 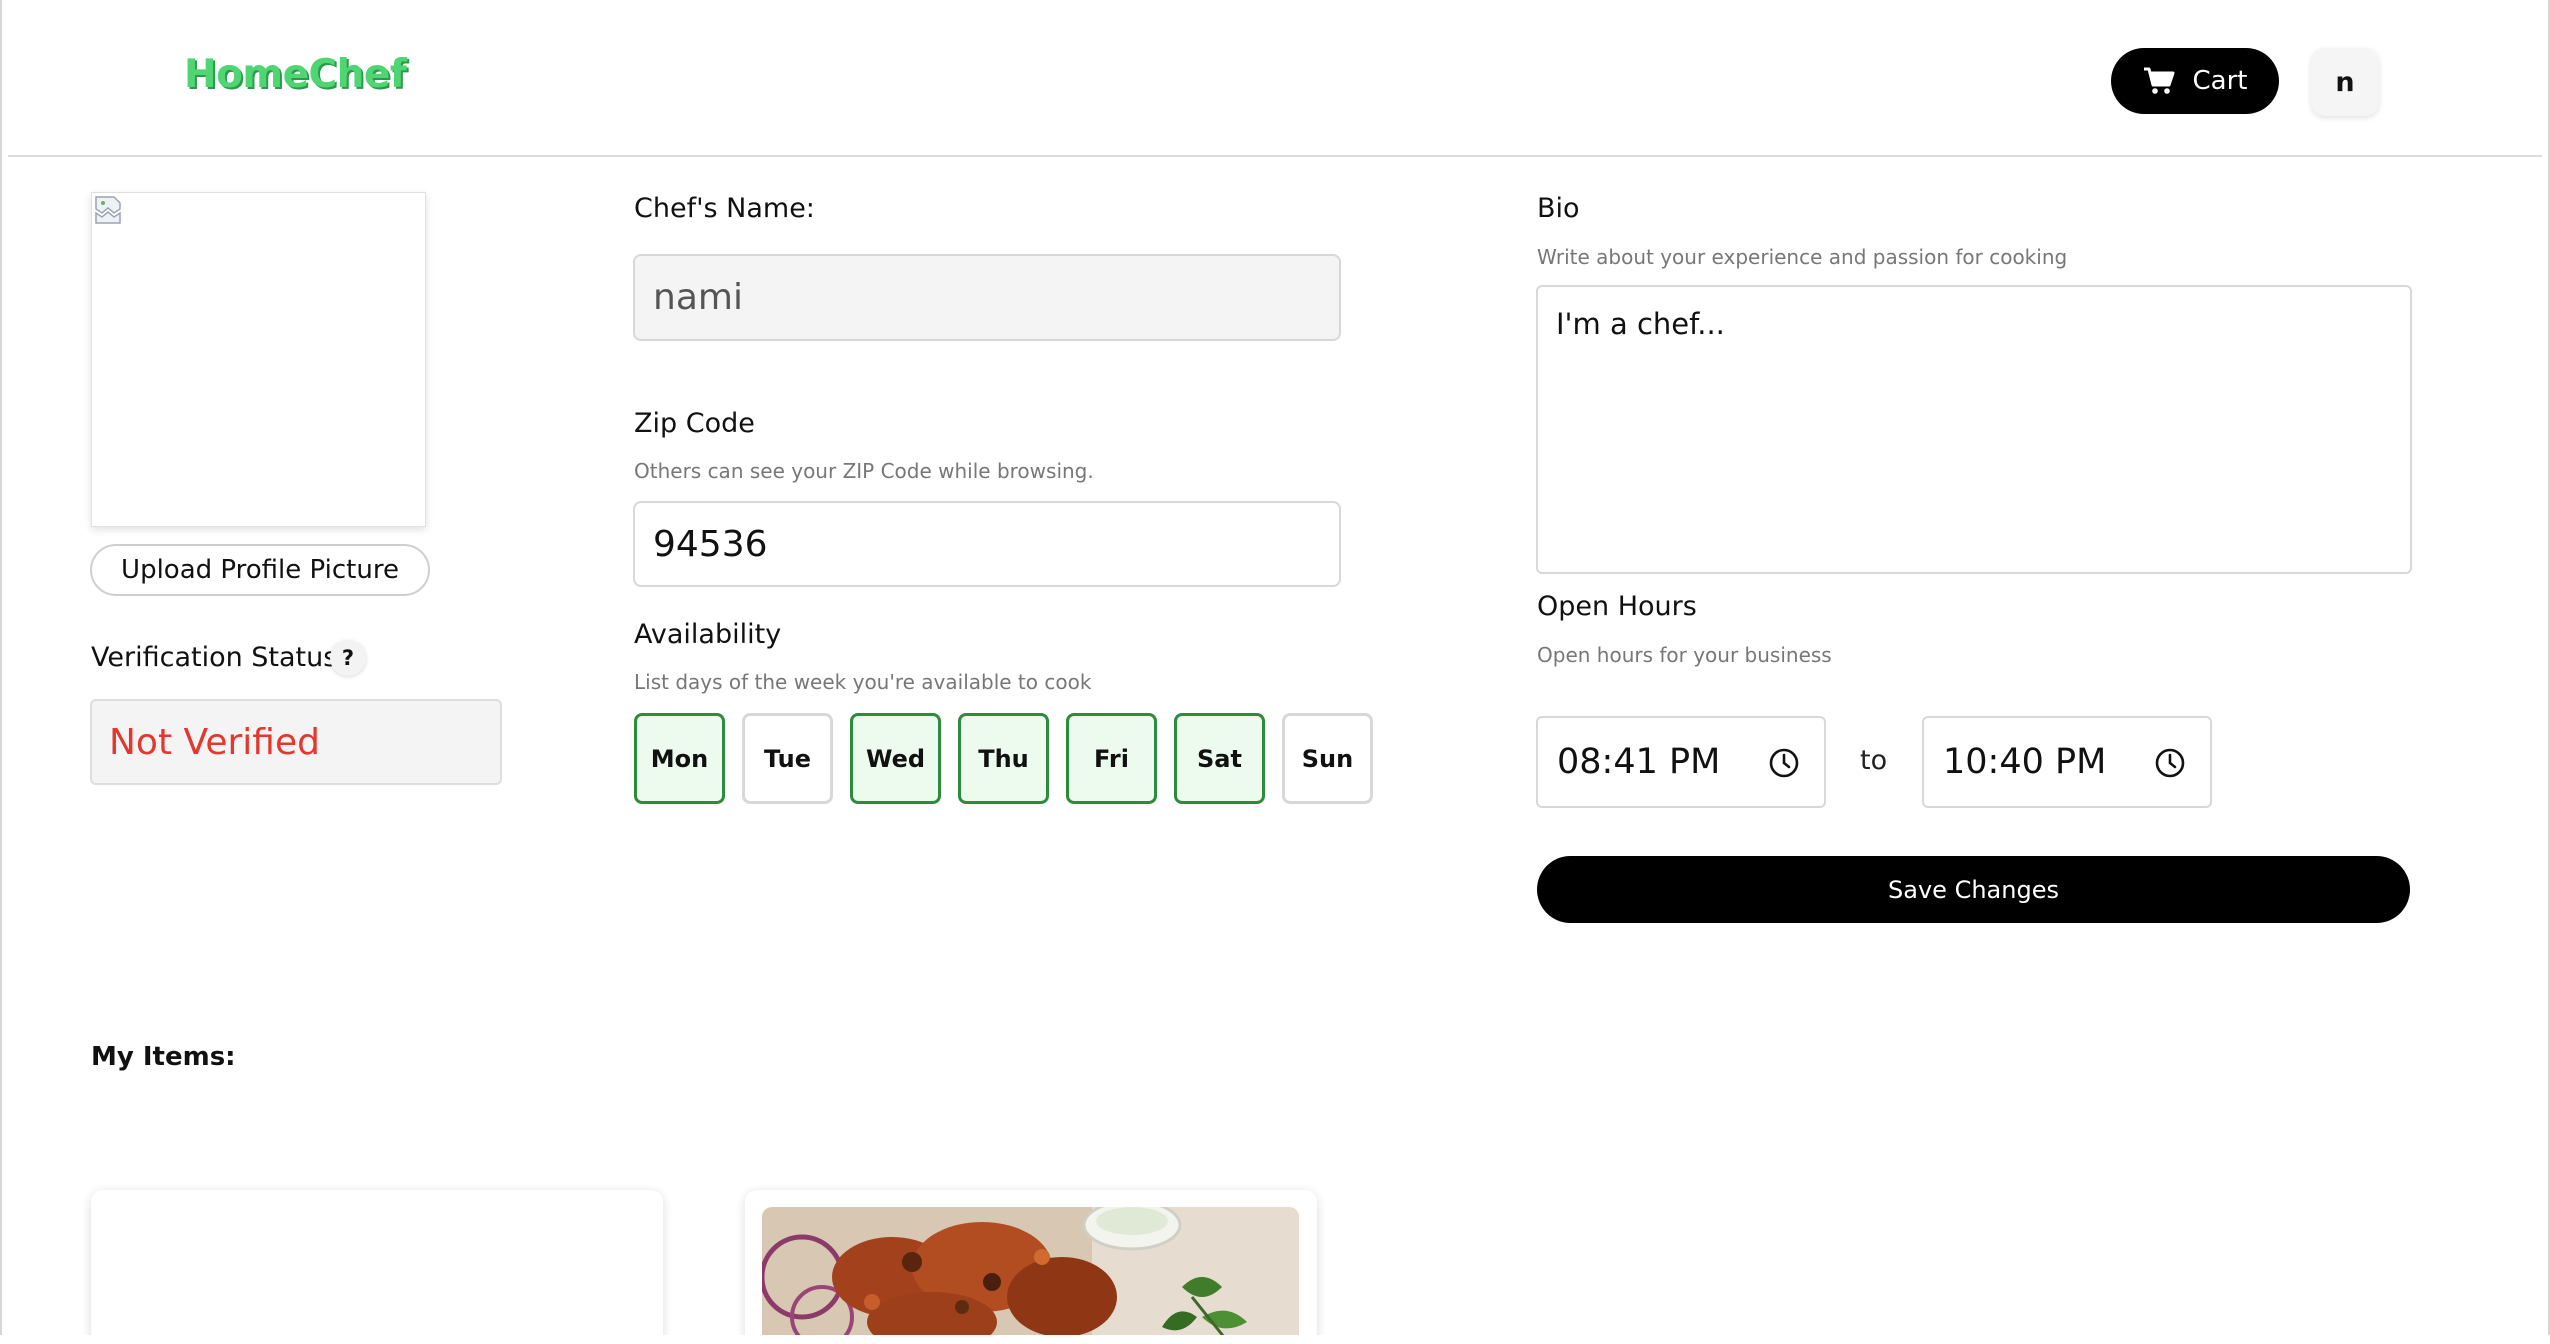 I want to click on my-items-heading: My Items:, so click(x=163, y=1057).